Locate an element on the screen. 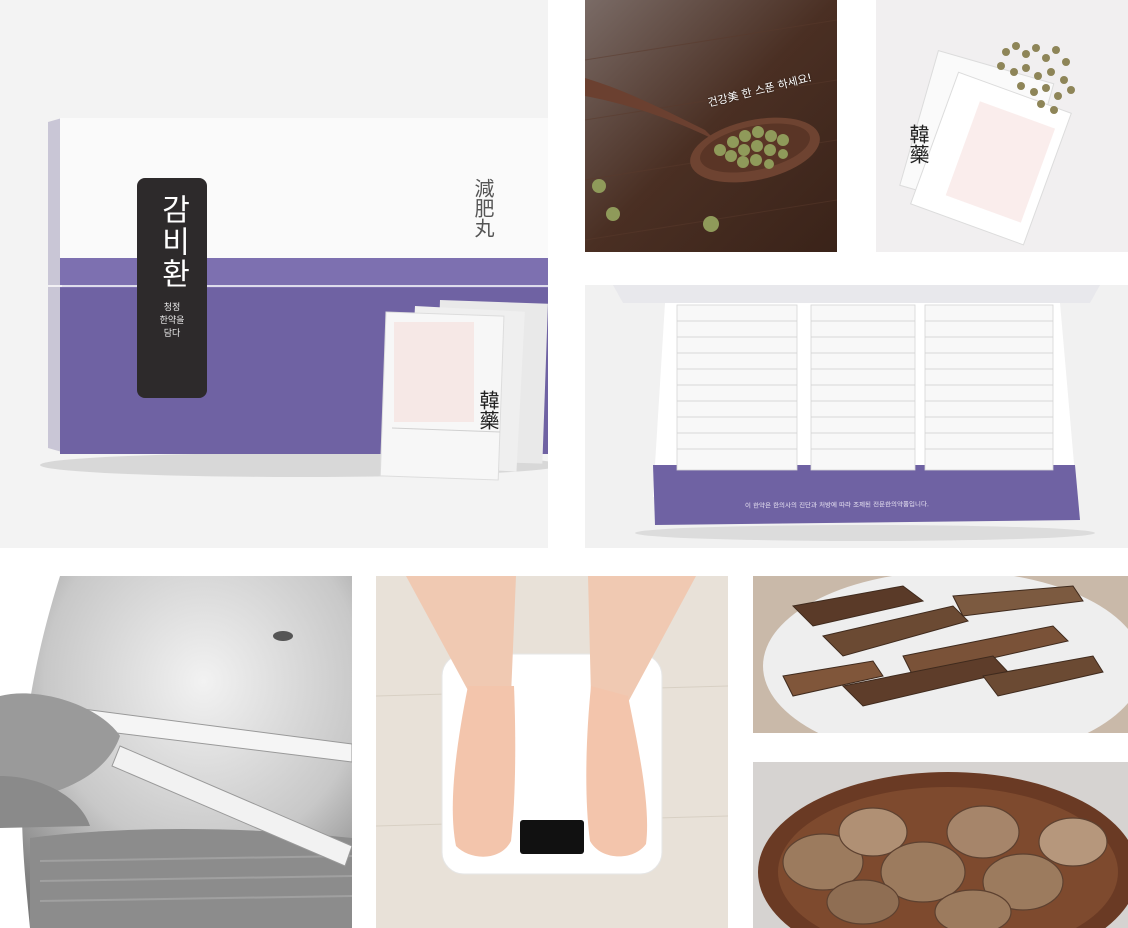  dried-mushroom-photo is located at coordinates (940, 845).